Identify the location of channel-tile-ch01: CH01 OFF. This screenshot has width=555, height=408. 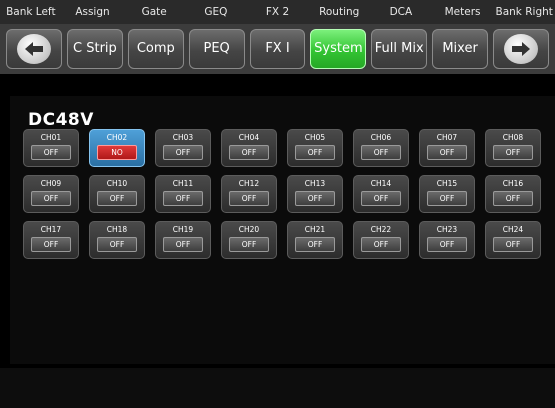
(51, 148).